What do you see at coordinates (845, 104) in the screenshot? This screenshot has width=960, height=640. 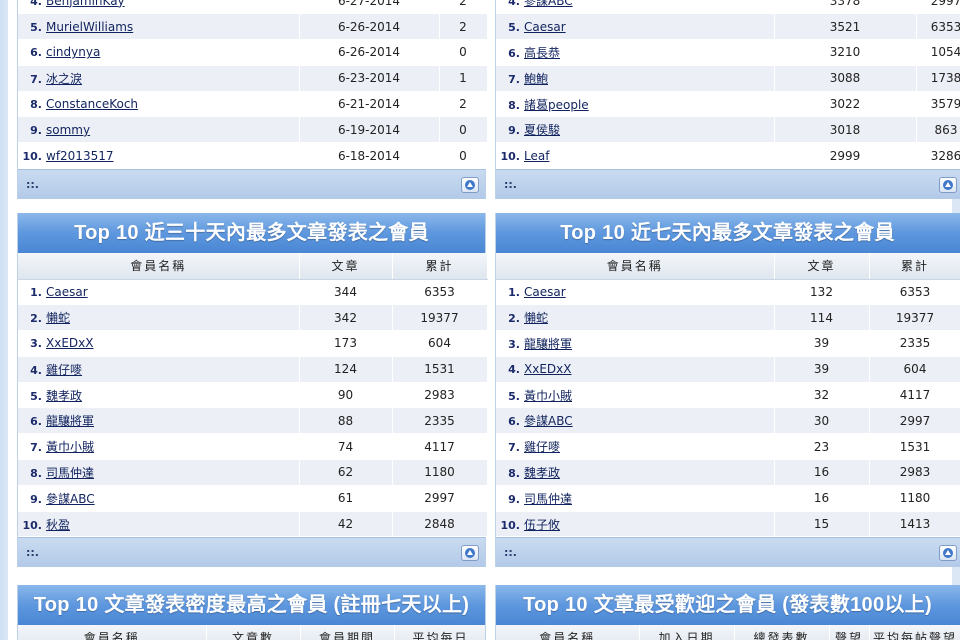 I see `value-cell-a: 3022` at bounding box center [845, 104].